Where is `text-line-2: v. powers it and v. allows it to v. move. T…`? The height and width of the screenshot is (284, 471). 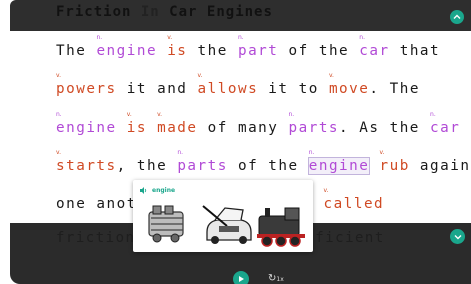
text-line-2: v. powers it and v. allows it to v. move. T… is located at coordinates (238, 84).